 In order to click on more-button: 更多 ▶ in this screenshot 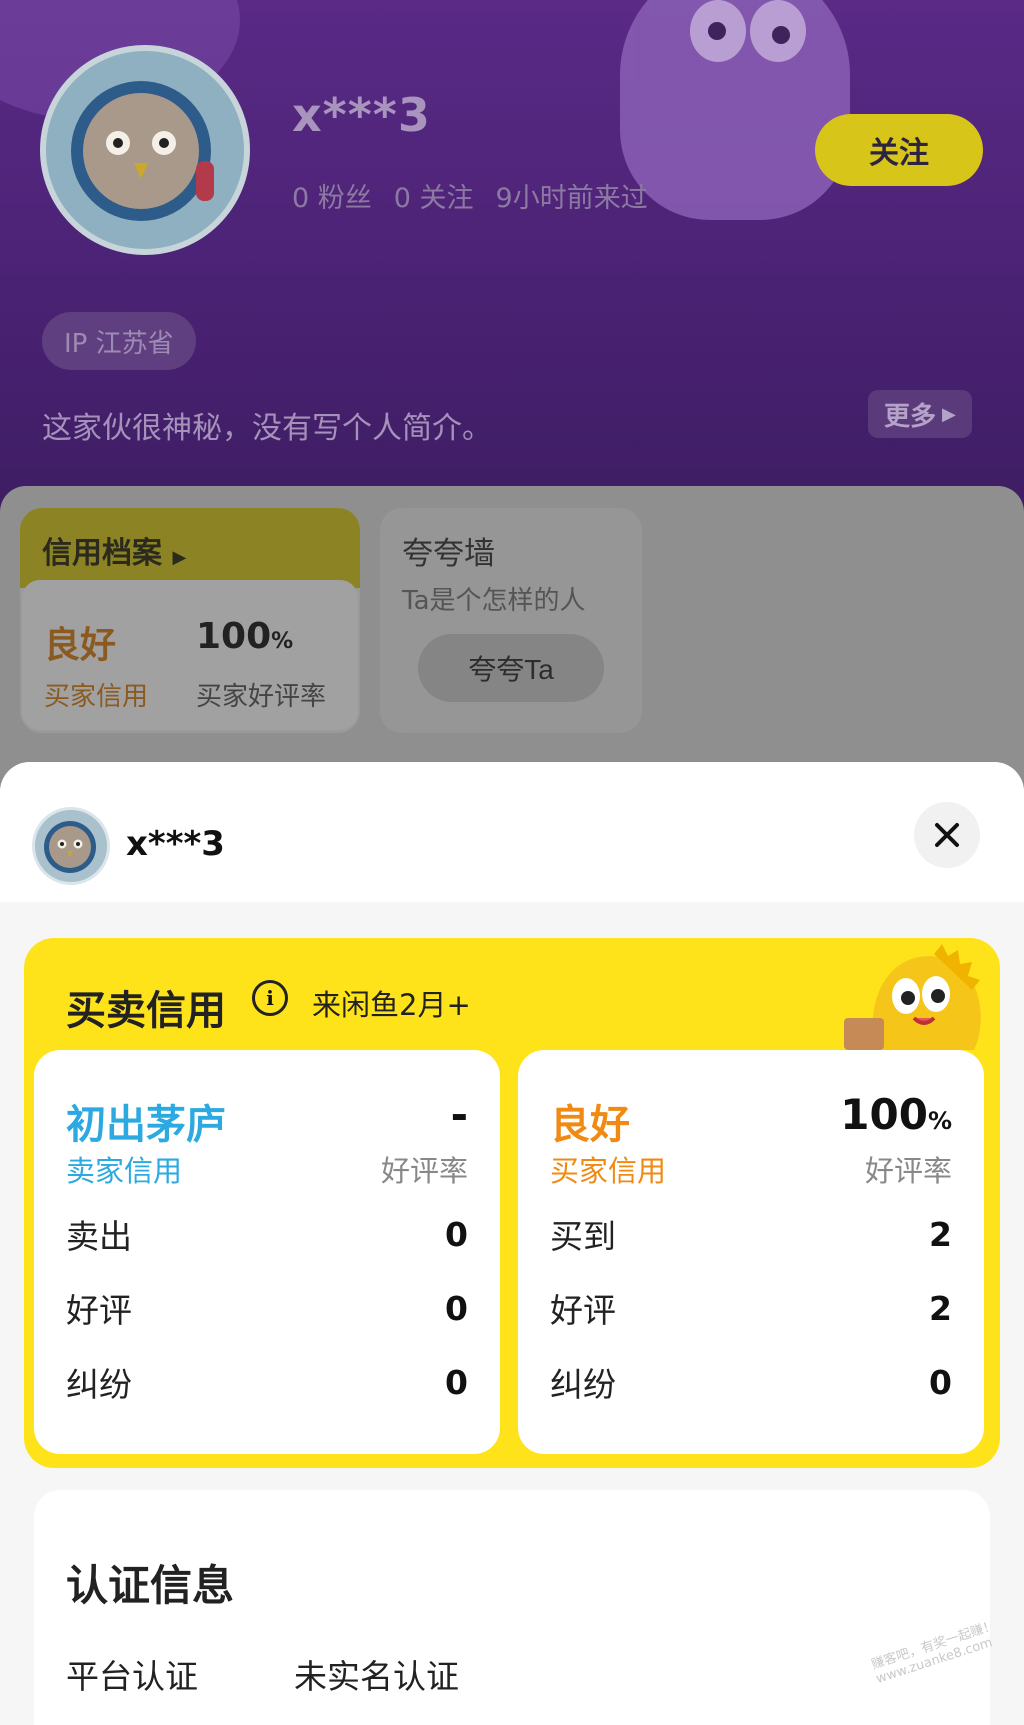, I will do `click(920, 414)`.